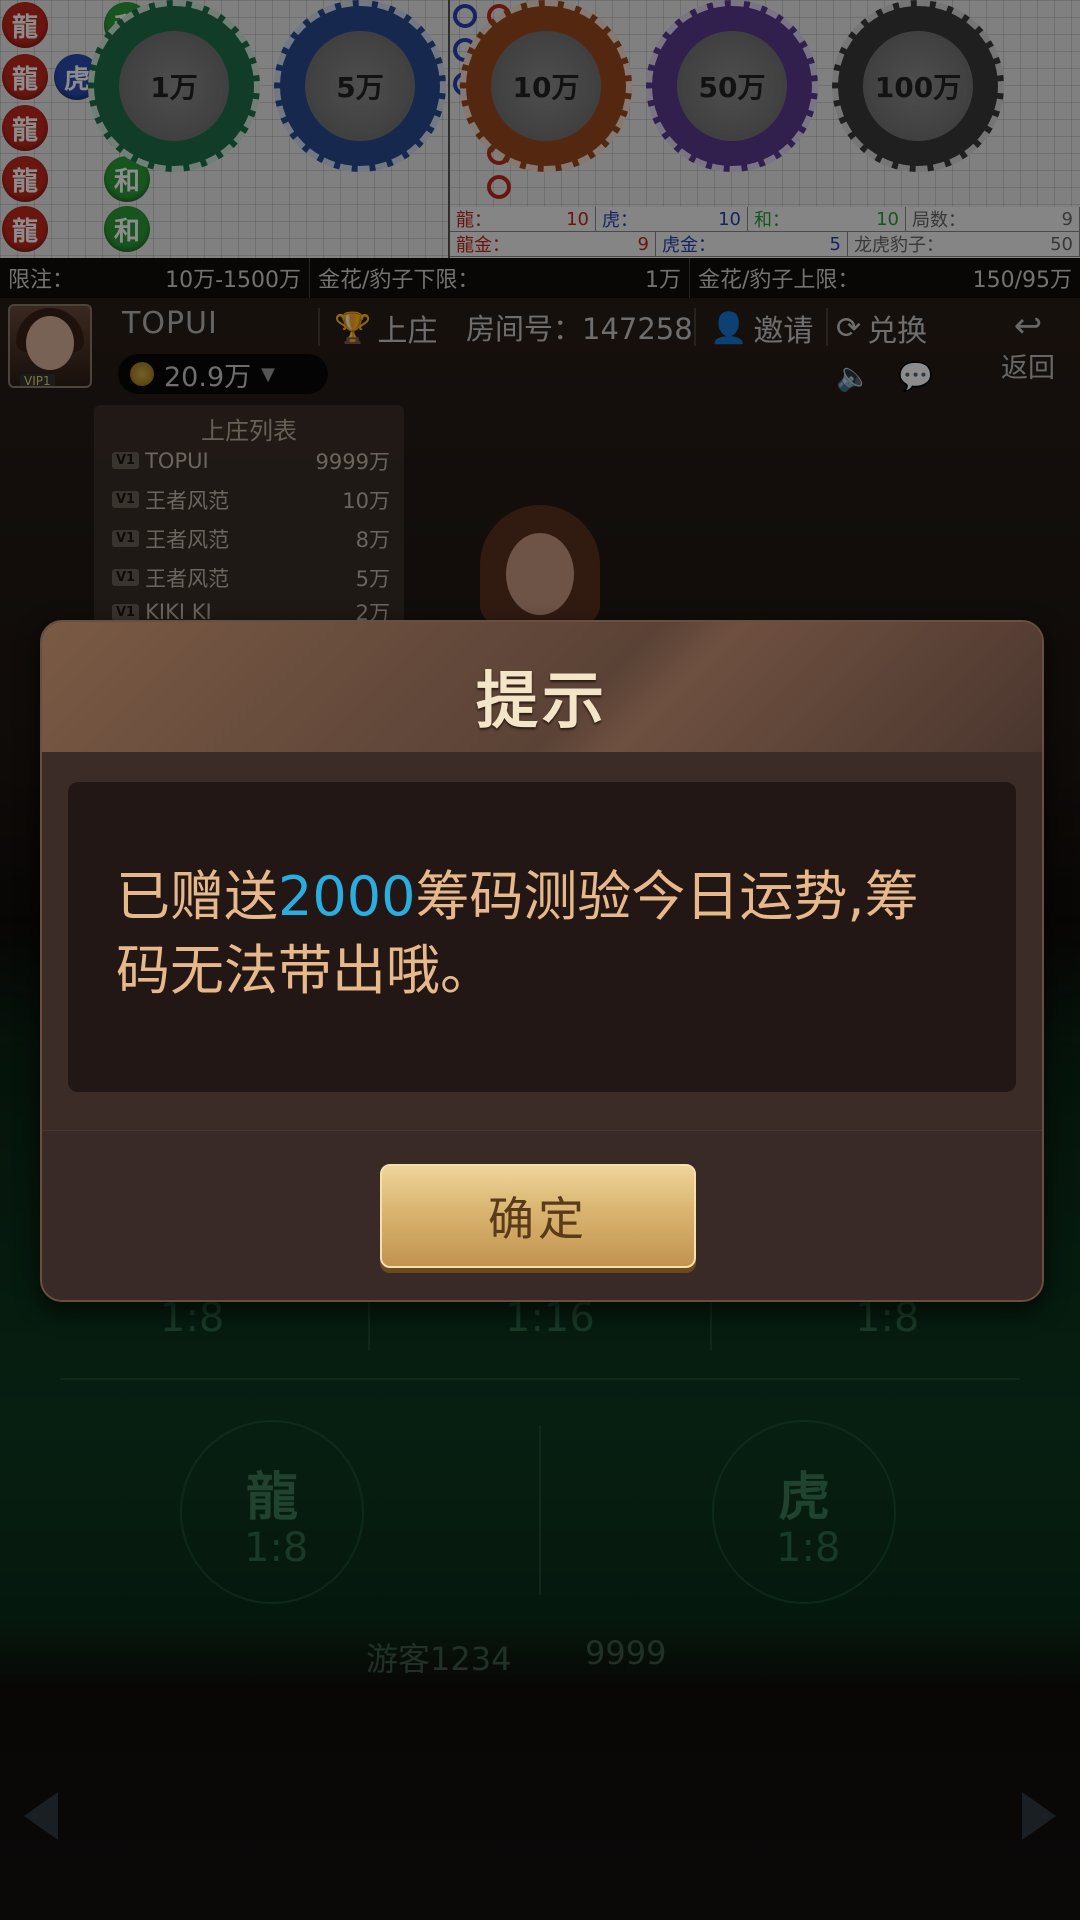 The width and height of the screenshot is (1080, 1920). What do you see at coordinates (197, 896) in the screenshot?
I see `message-prefix: 已赠送` at bounding box center [197, 896].